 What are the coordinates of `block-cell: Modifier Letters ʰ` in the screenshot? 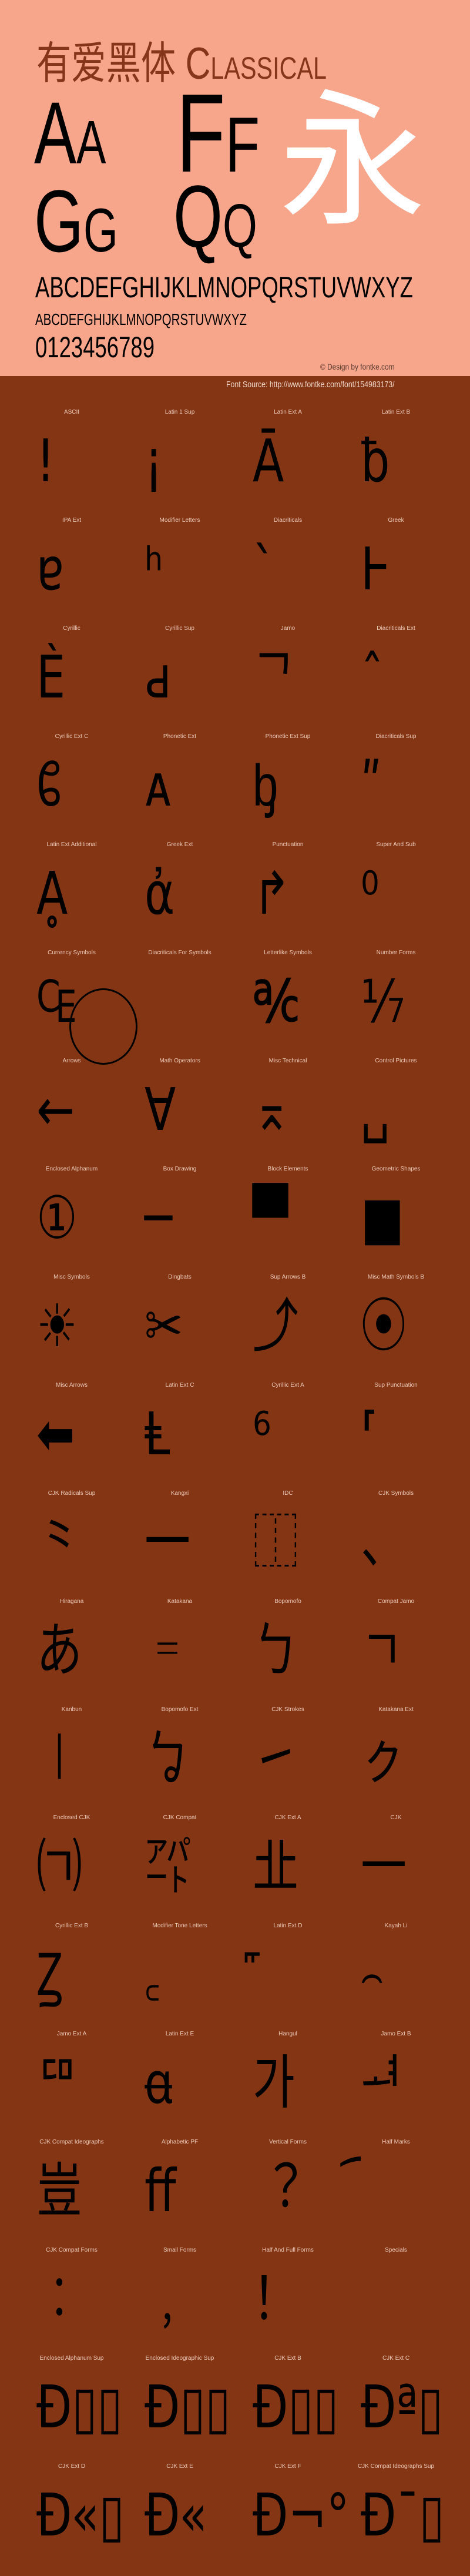 It's located at (180, 571).